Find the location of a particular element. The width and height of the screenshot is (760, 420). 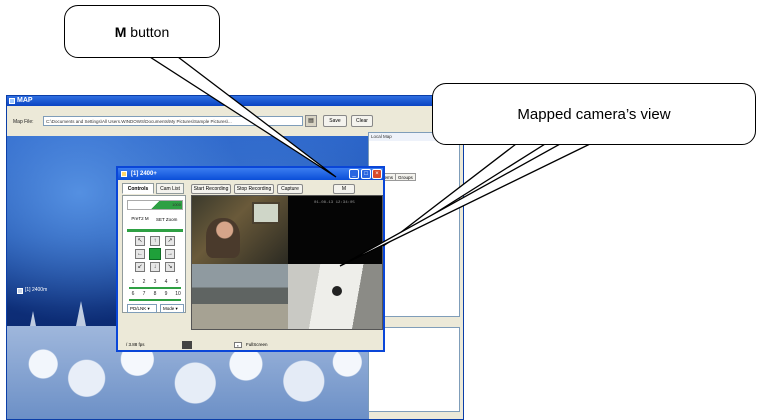

m-button-callout: M button is located at coordinates (142, 31).